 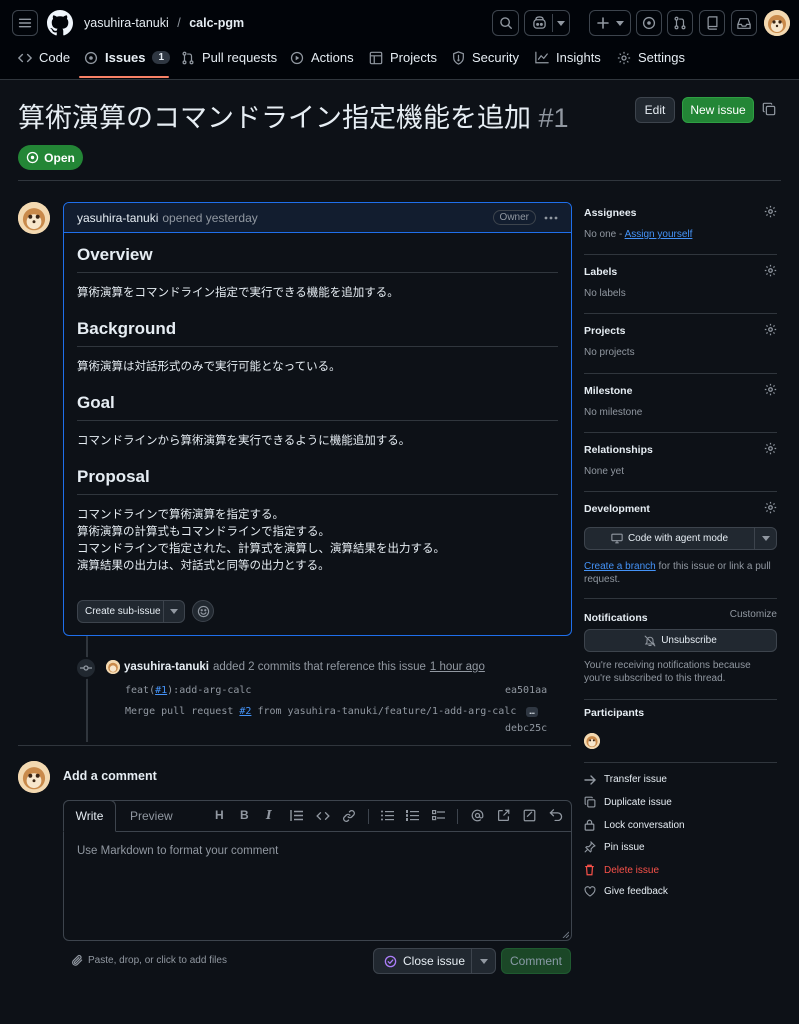 What do you see at coordinates (166, 667) in the screenshot?
I see `event-author: yasuhira-tanuki` at bounding box center [166, 667].